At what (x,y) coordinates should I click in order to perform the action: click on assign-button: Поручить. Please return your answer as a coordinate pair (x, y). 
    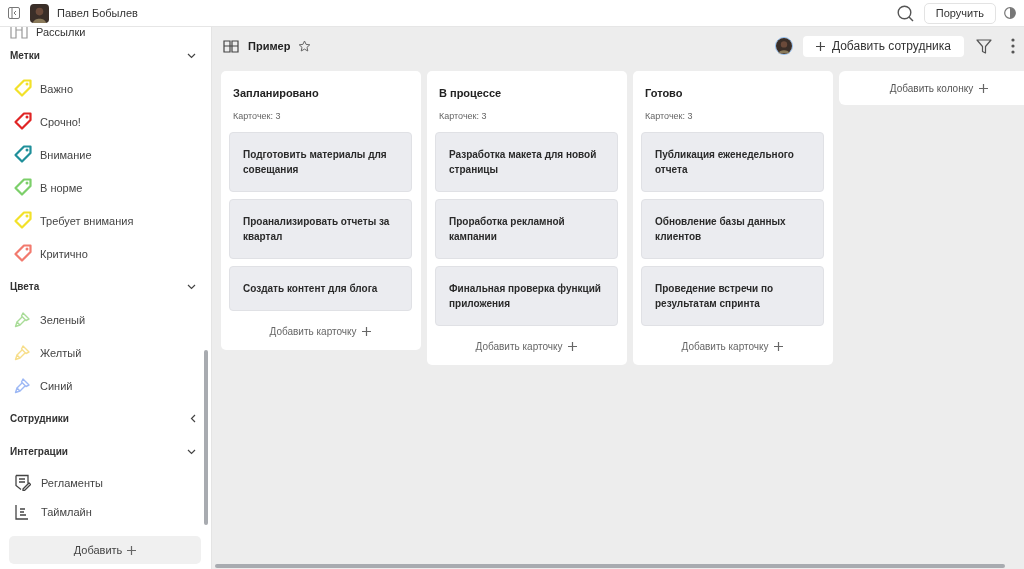
    Looking at the image, I should click on (959, 13).